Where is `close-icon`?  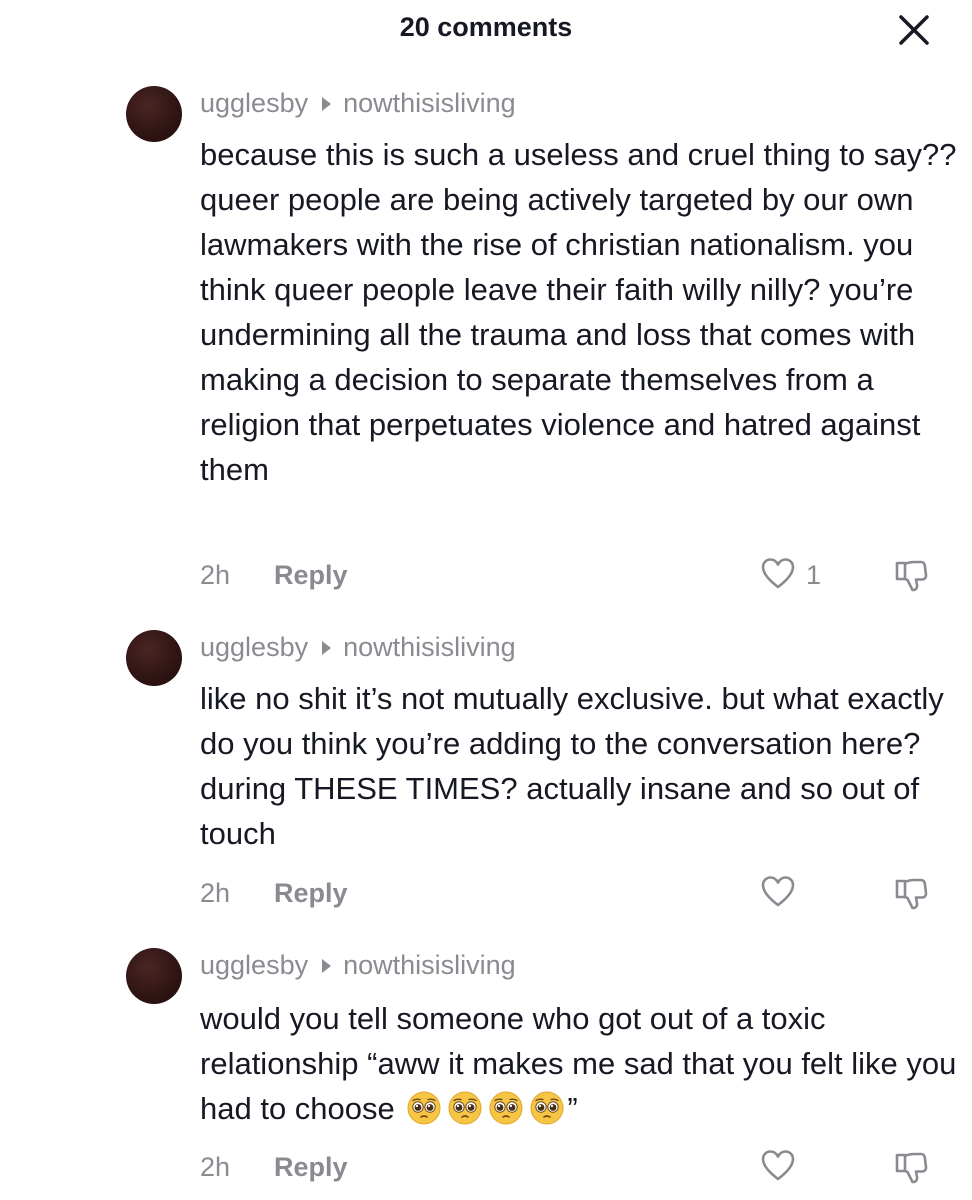 close-icon is located at coordinates (914, 30).